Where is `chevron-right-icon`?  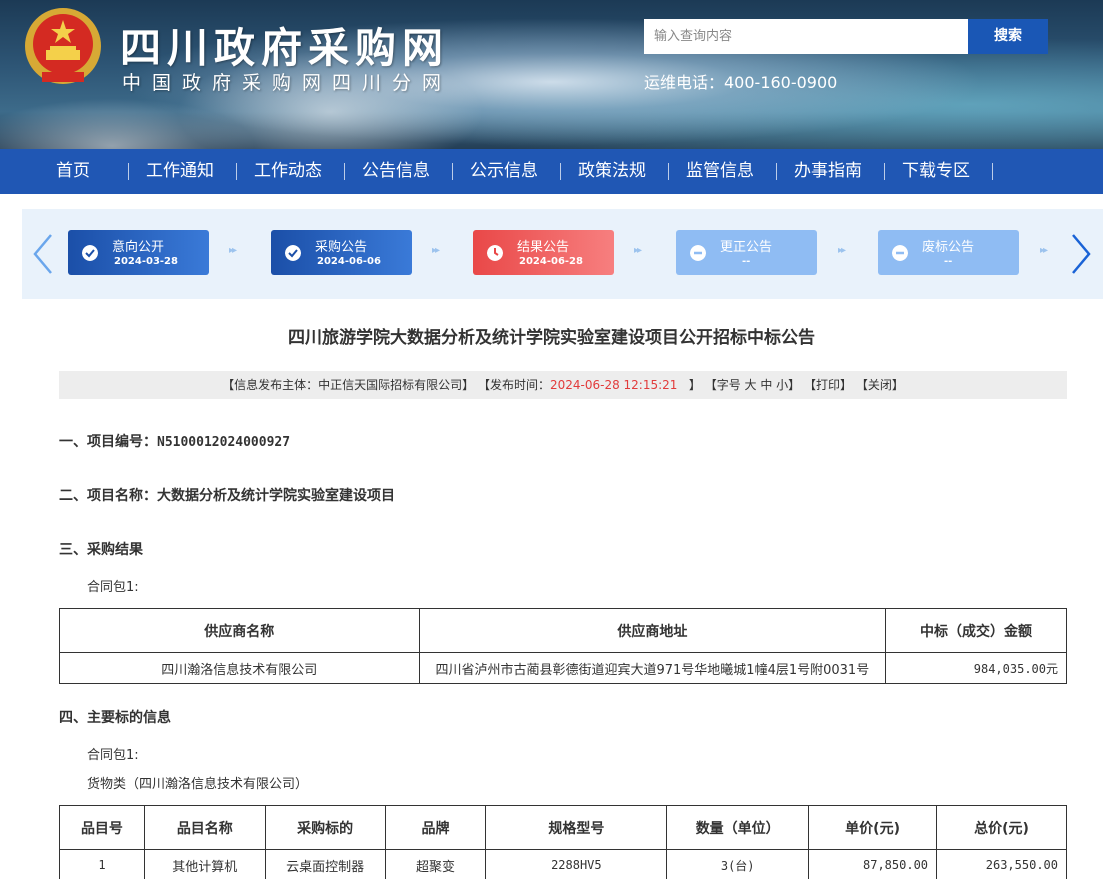 chevron-right-icon is located at coordinates (1081, 254).